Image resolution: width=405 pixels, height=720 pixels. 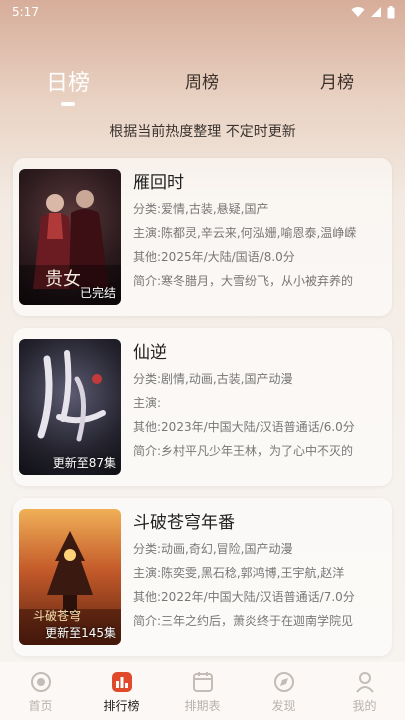 I want to click on nav-schedule: 排期表, so click(x=202, y=691).